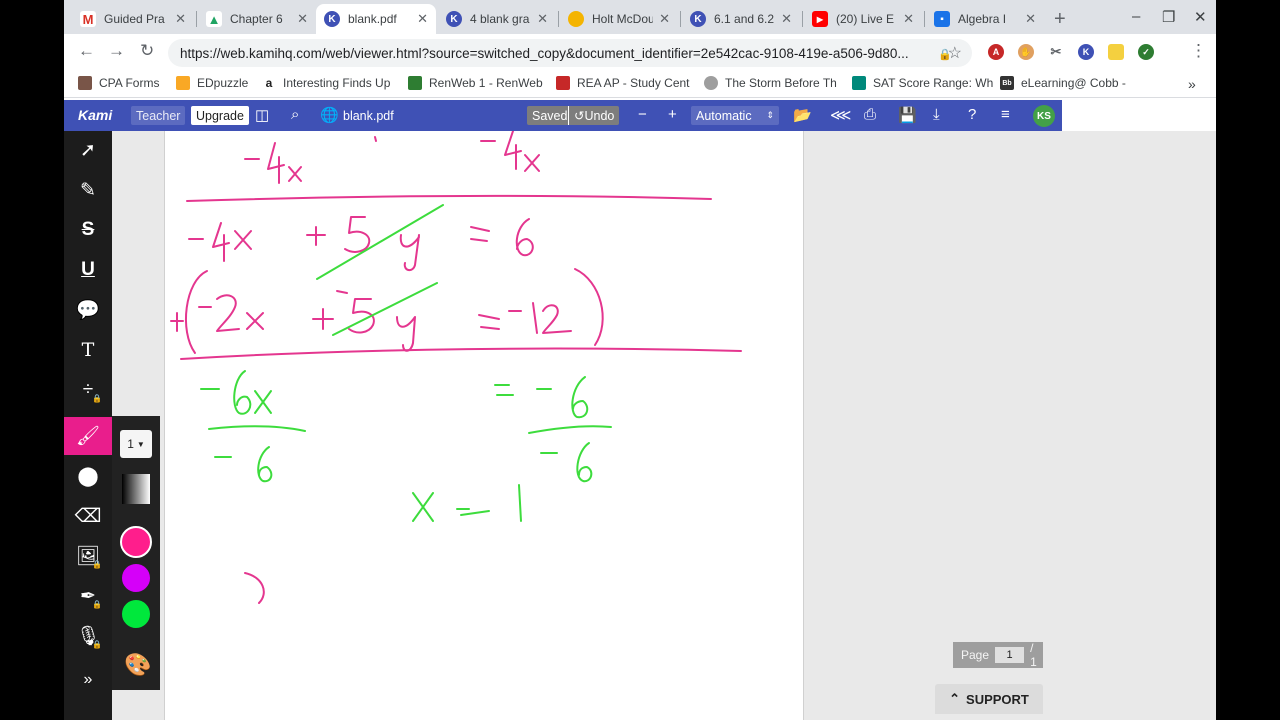 This screenshot has width=1280, height=720. What do you see at coordinates (88, 476) in the screenshot?
I see `shape-tool-icon: ⬤` at bounding box center [88, 476].